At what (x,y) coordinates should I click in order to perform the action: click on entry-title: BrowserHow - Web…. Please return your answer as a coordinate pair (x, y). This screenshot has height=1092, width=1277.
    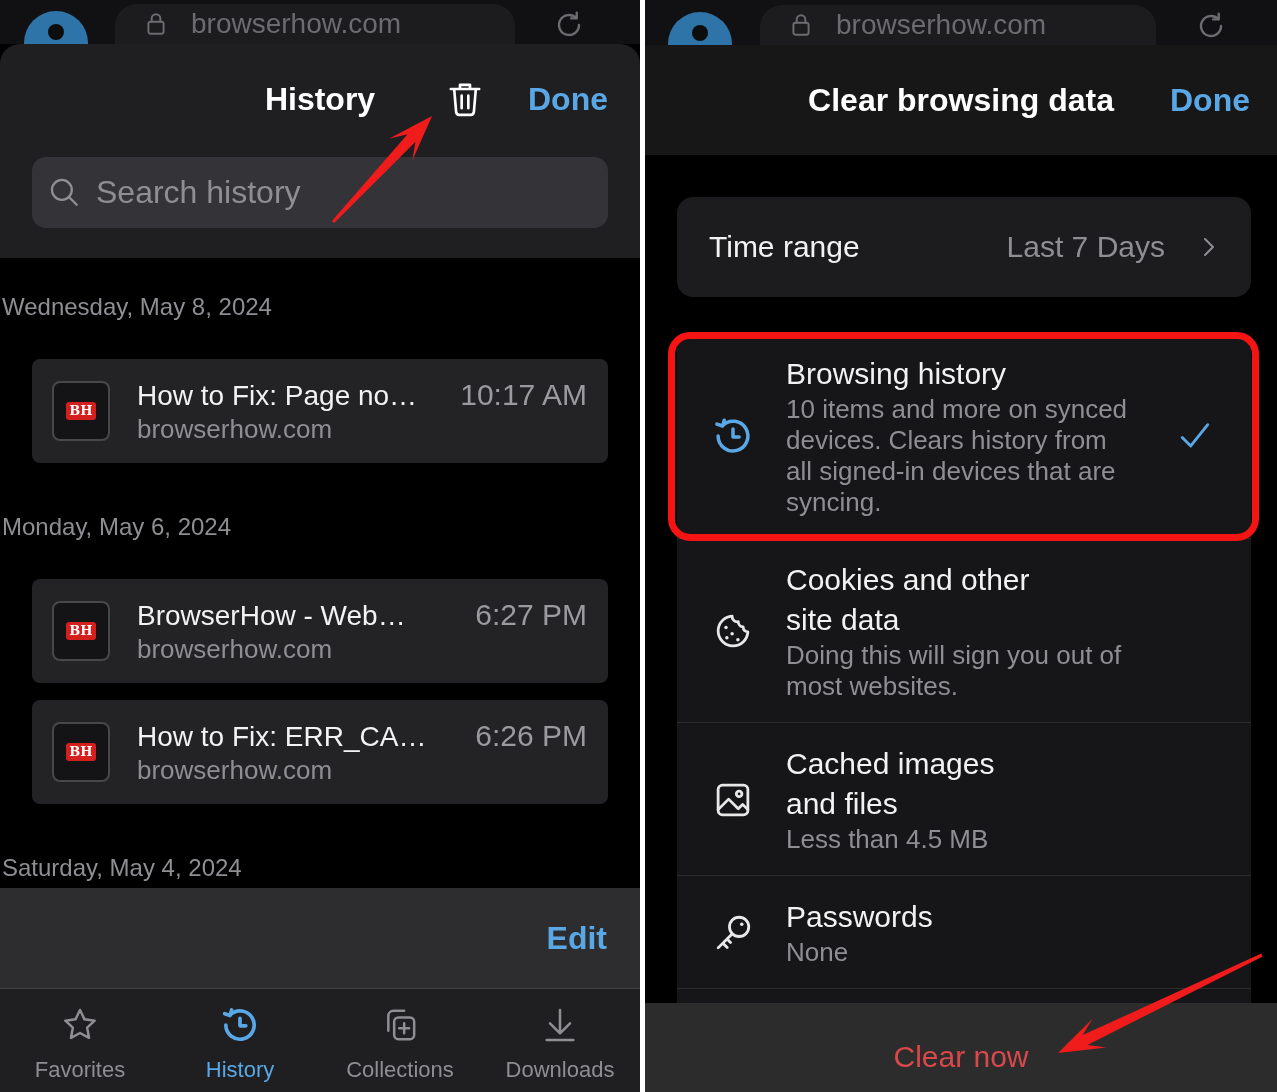
    Looking at the image, I should click on (271, 615).